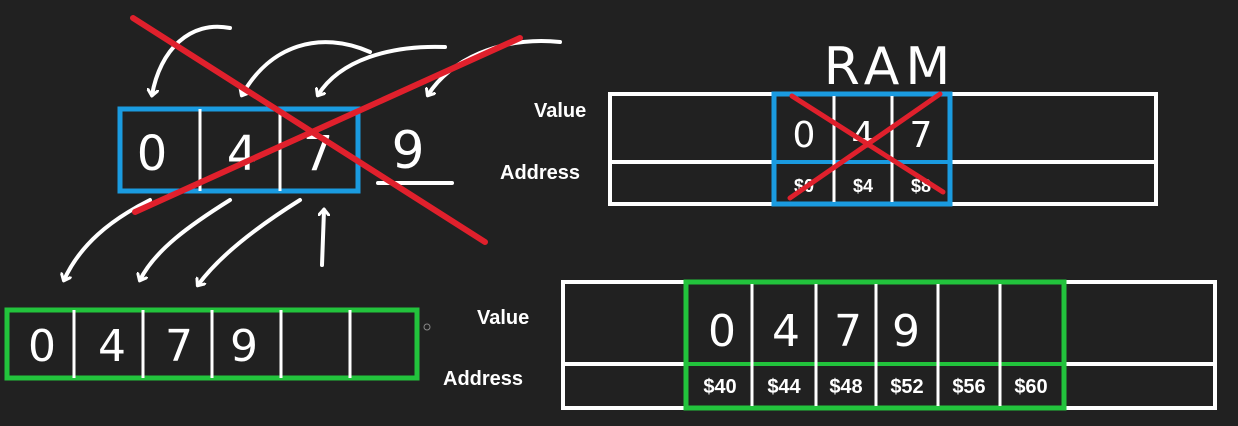 Image resolution: width=1238 pixels, height=426 pixels. I want to click on ram-top-address-label: Address, so click(540, 173).